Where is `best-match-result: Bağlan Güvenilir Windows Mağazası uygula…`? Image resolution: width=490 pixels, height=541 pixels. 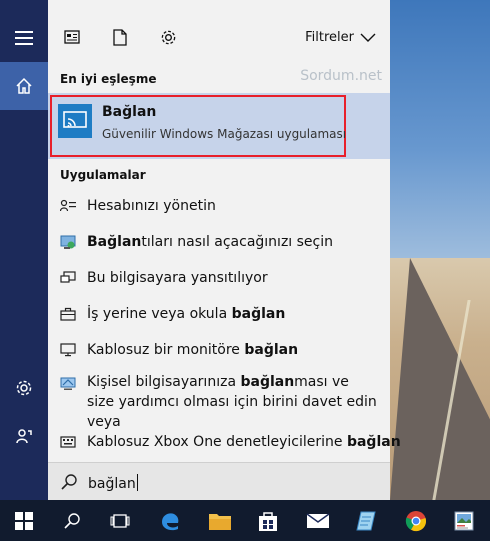 best-match-result: Bağlan Güvenilir Windows Mağazası uygula… is located at coordinates (219, 126).